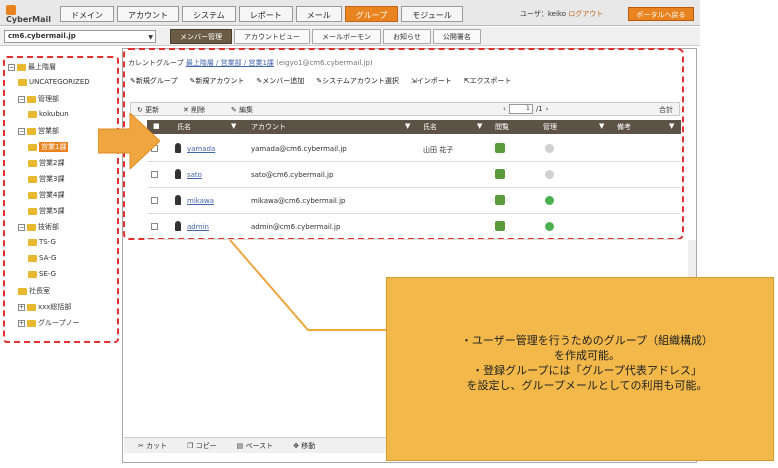 Image resolution: width=778 pixels, height=468 pixels. What do you see at coordinates (265, 14) in the screenshot?
I see `tab-report: レポート` at bounding box center [265, 14].